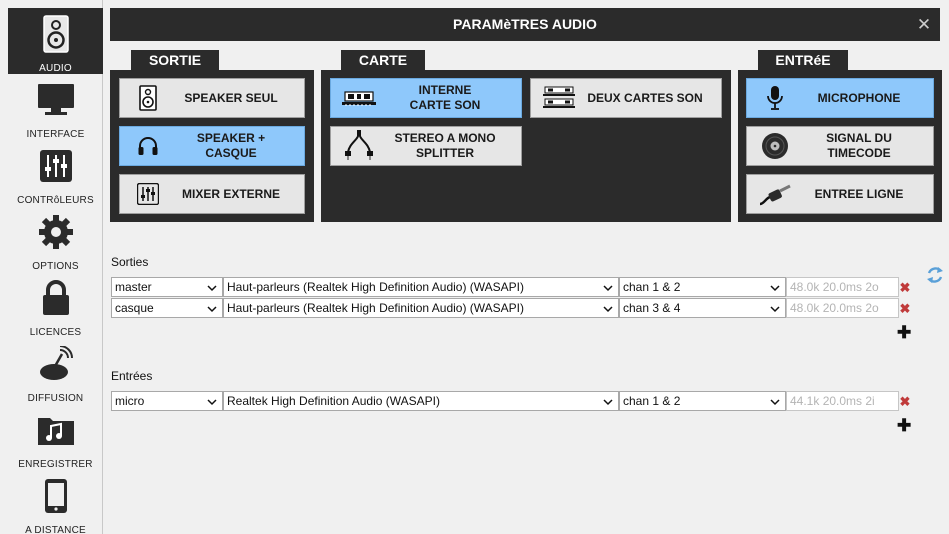  I want to click on gear-icon, so click(56, 232).